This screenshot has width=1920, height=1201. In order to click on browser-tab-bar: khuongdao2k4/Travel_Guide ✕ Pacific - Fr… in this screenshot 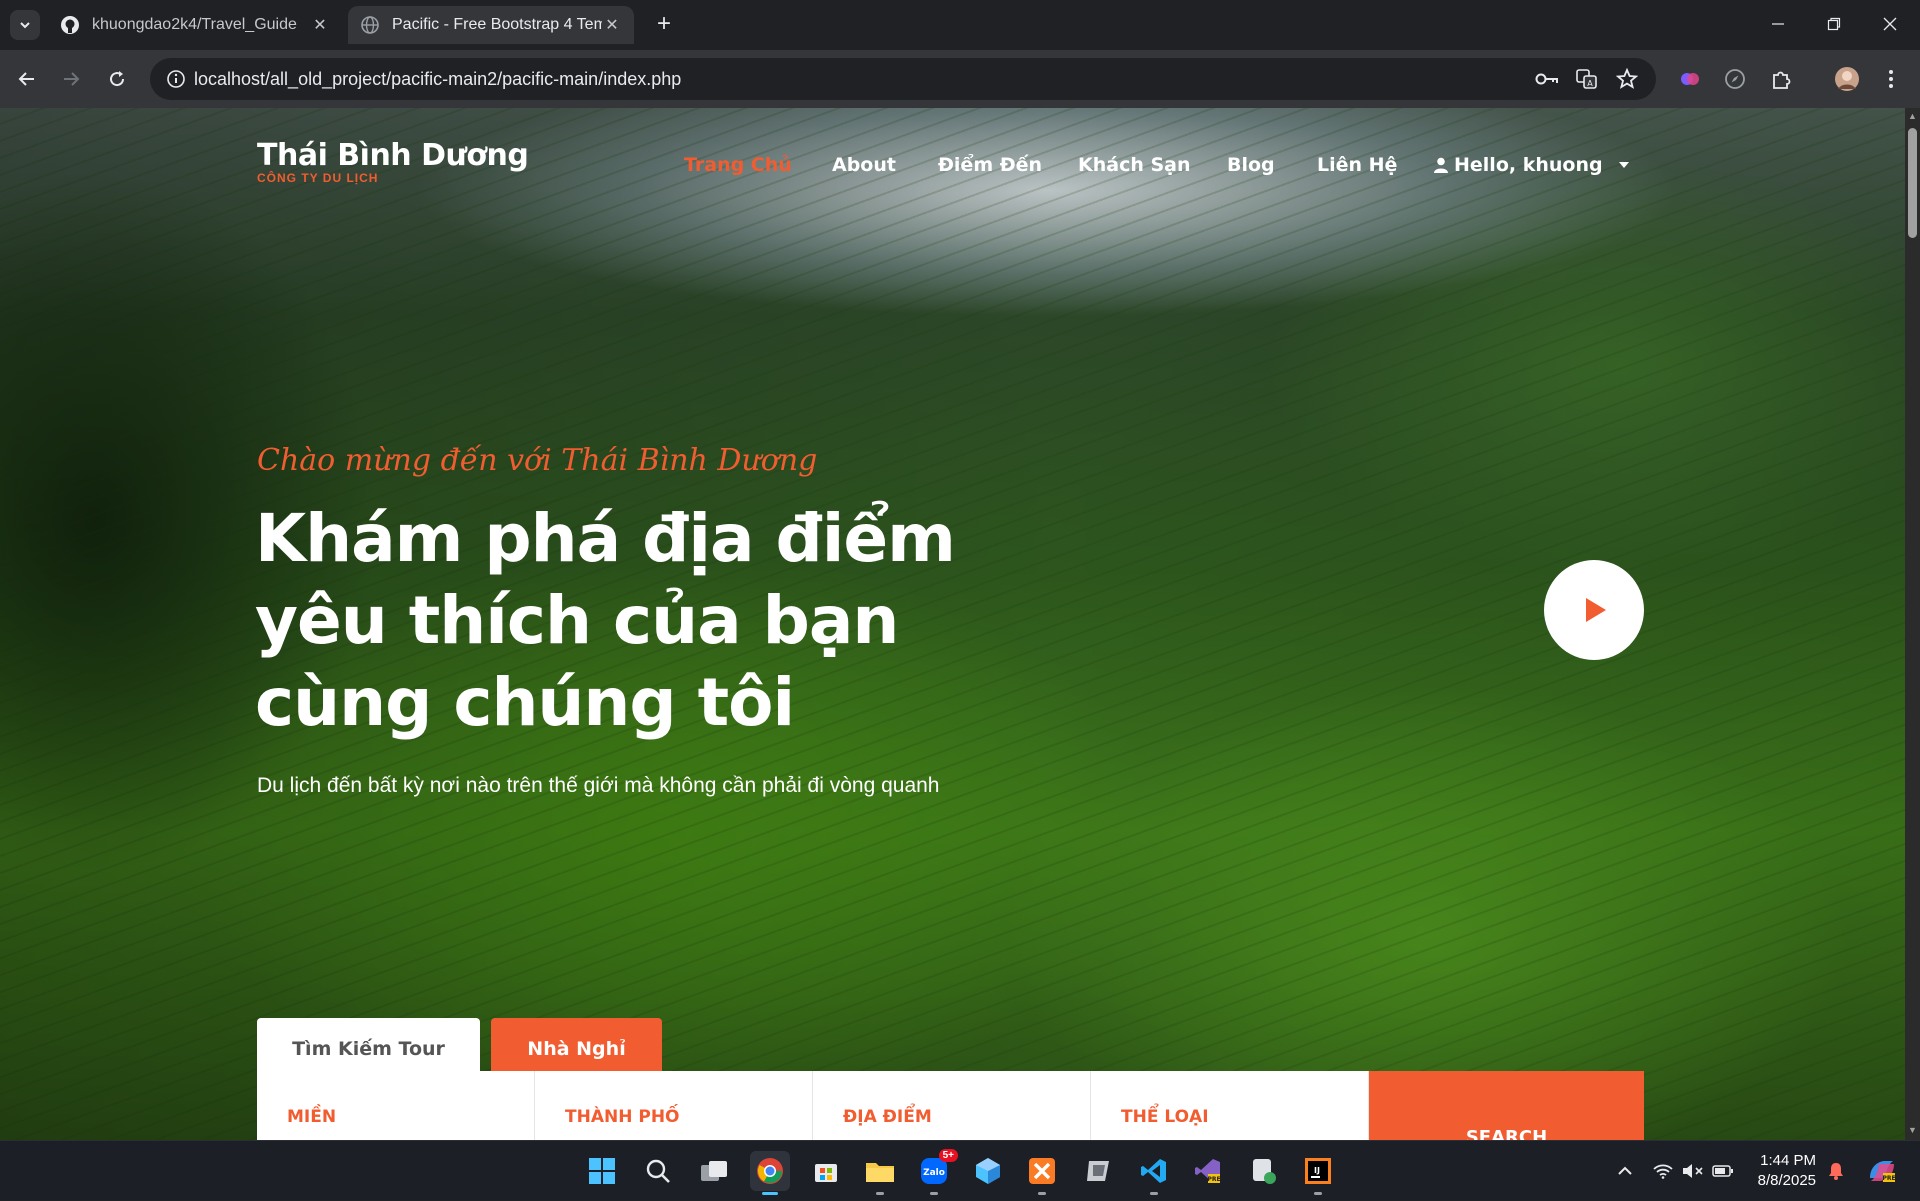, I will do `click(960, 25)`.